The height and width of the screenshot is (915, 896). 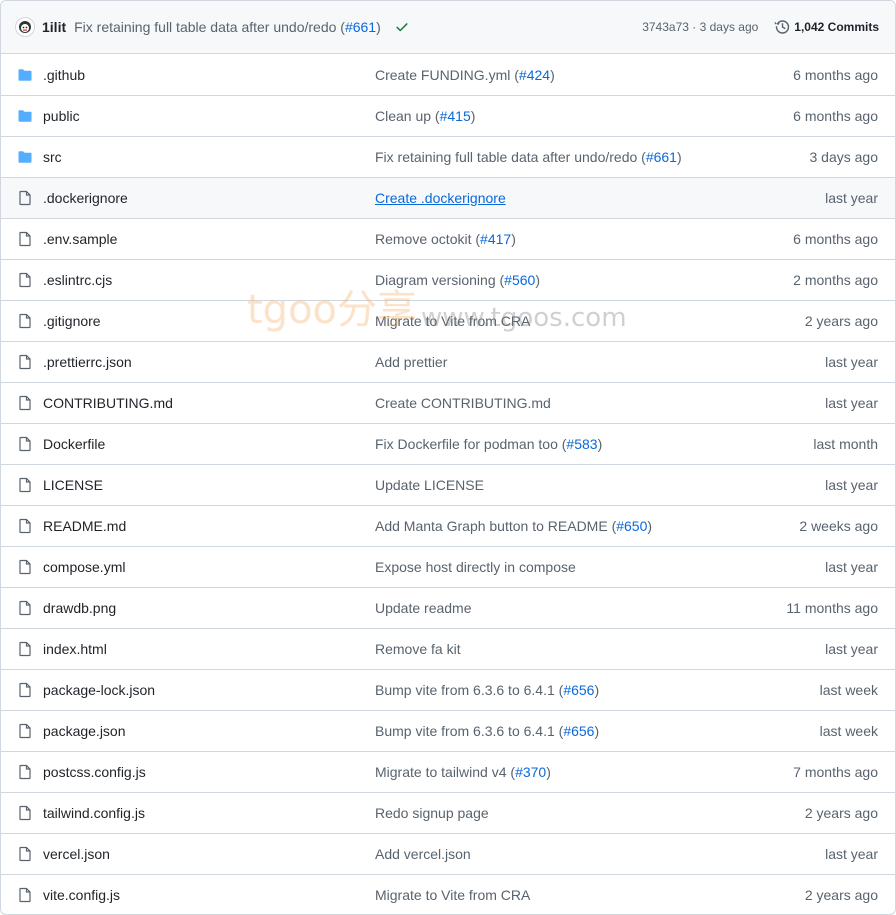 What do you see at coordinates (463, 403) in the screenshot?
I see `commit-message-text: Create CONTRIBUTING.md` at bounding box center [463, 403].